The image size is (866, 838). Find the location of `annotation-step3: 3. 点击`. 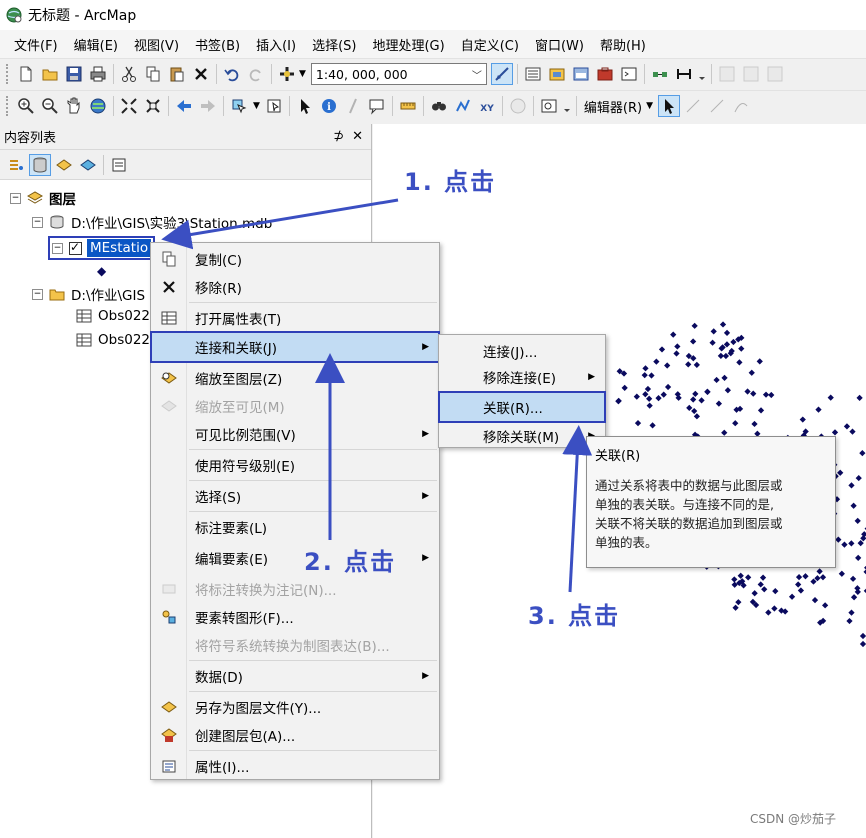

annotation-step3: 3. 点击 is located at coordinates (574, 616).